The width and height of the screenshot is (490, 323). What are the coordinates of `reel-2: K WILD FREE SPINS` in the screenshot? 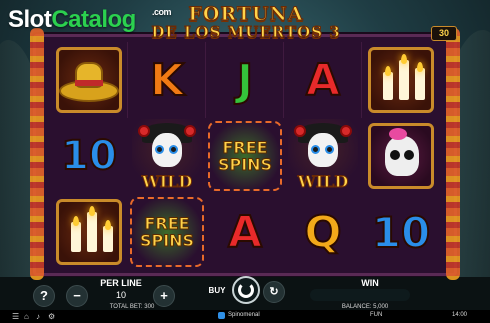 It's located at (167, 154).